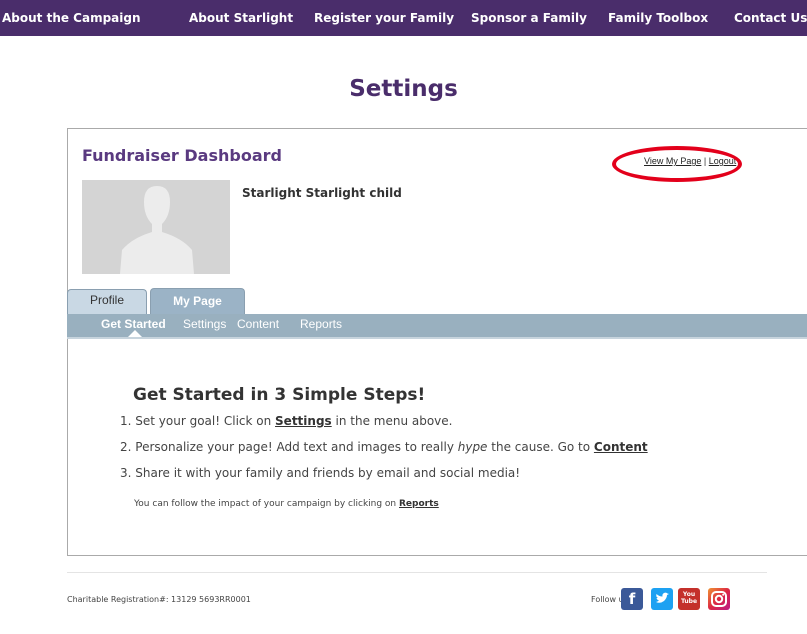 Image resolution: width=807 pixels, height=634 pixels. I want to click on fundraiser-name: Starlight Starlight child, so click(322, 193).